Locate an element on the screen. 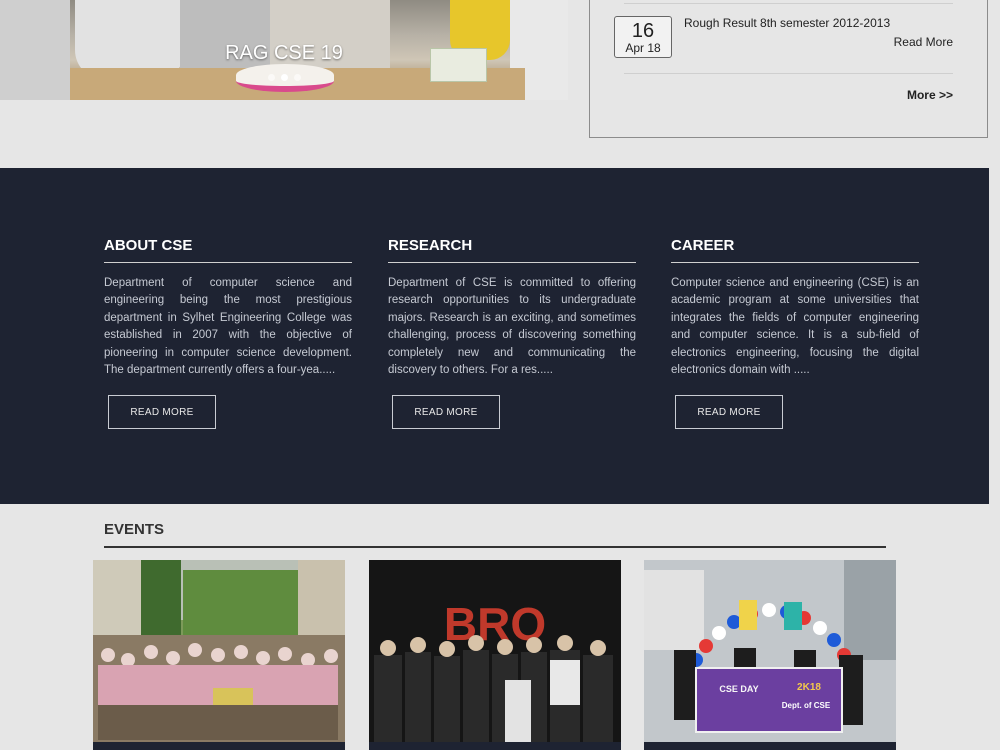 This screenshot has height=750, width=1000. banner-text-3: Dept. of CSE is located at coordinates (806, 705).